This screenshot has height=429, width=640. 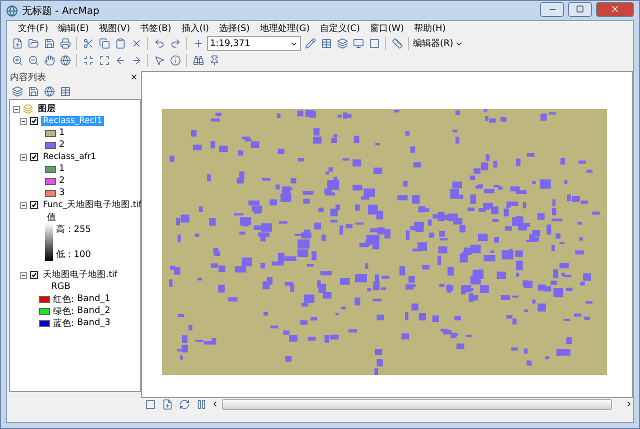 I want to click on close-button, so click(x=615, y=9).